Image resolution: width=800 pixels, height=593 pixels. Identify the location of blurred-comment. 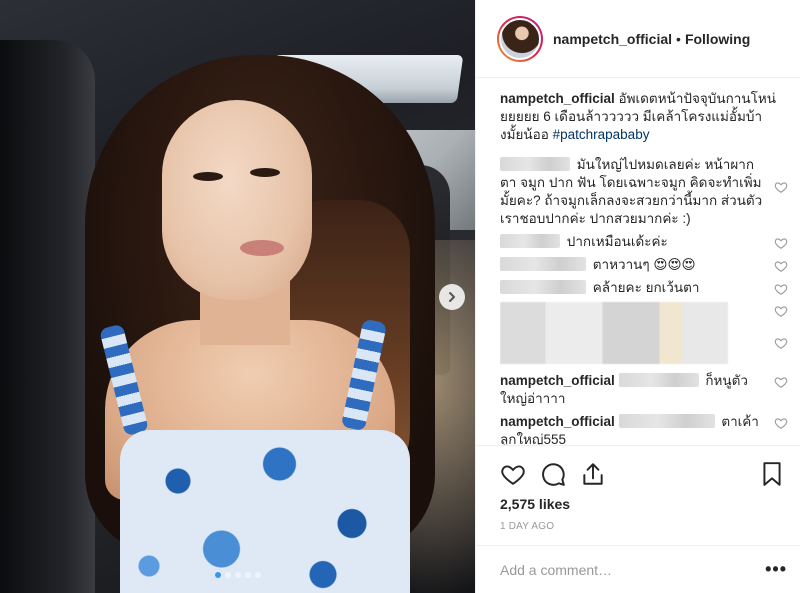
(645, 333).